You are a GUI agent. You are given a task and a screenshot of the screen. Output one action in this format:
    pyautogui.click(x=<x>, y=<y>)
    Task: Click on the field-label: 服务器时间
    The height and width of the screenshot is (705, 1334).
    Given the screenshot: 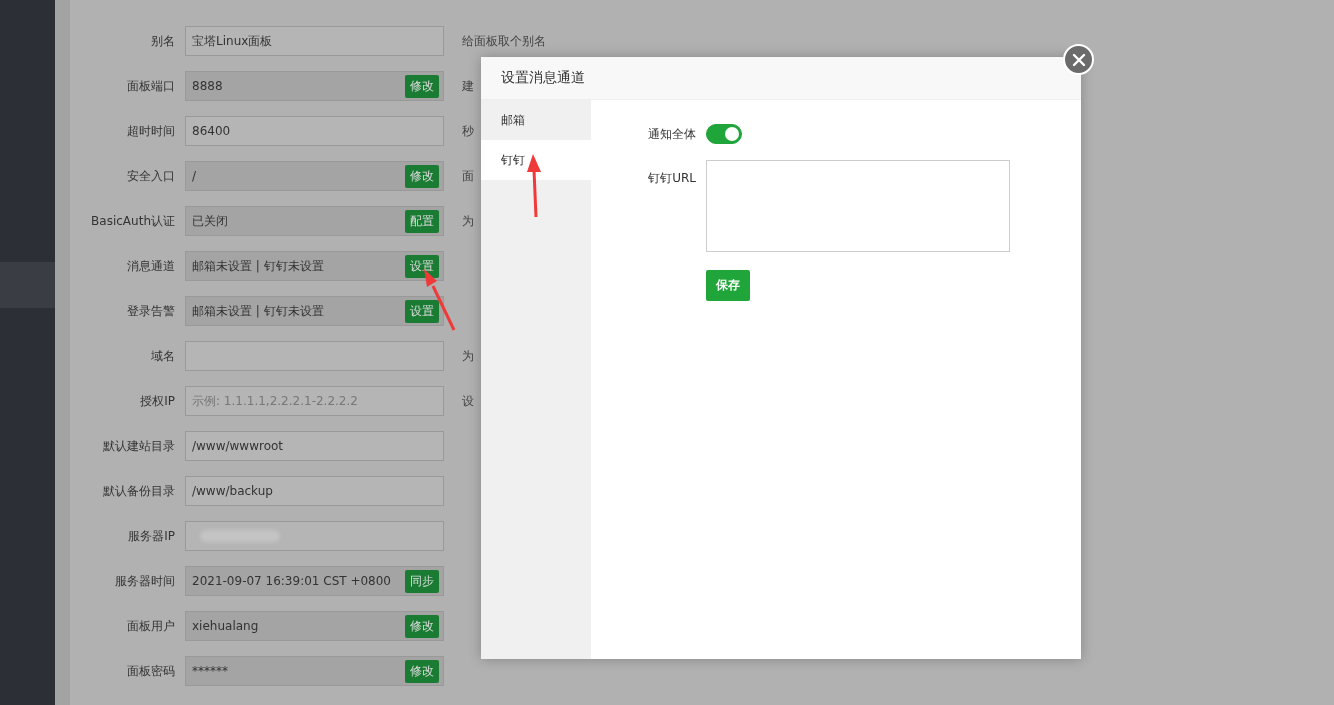 What is the action you would take?
    pyautogui.click(x=144, y=581)
    